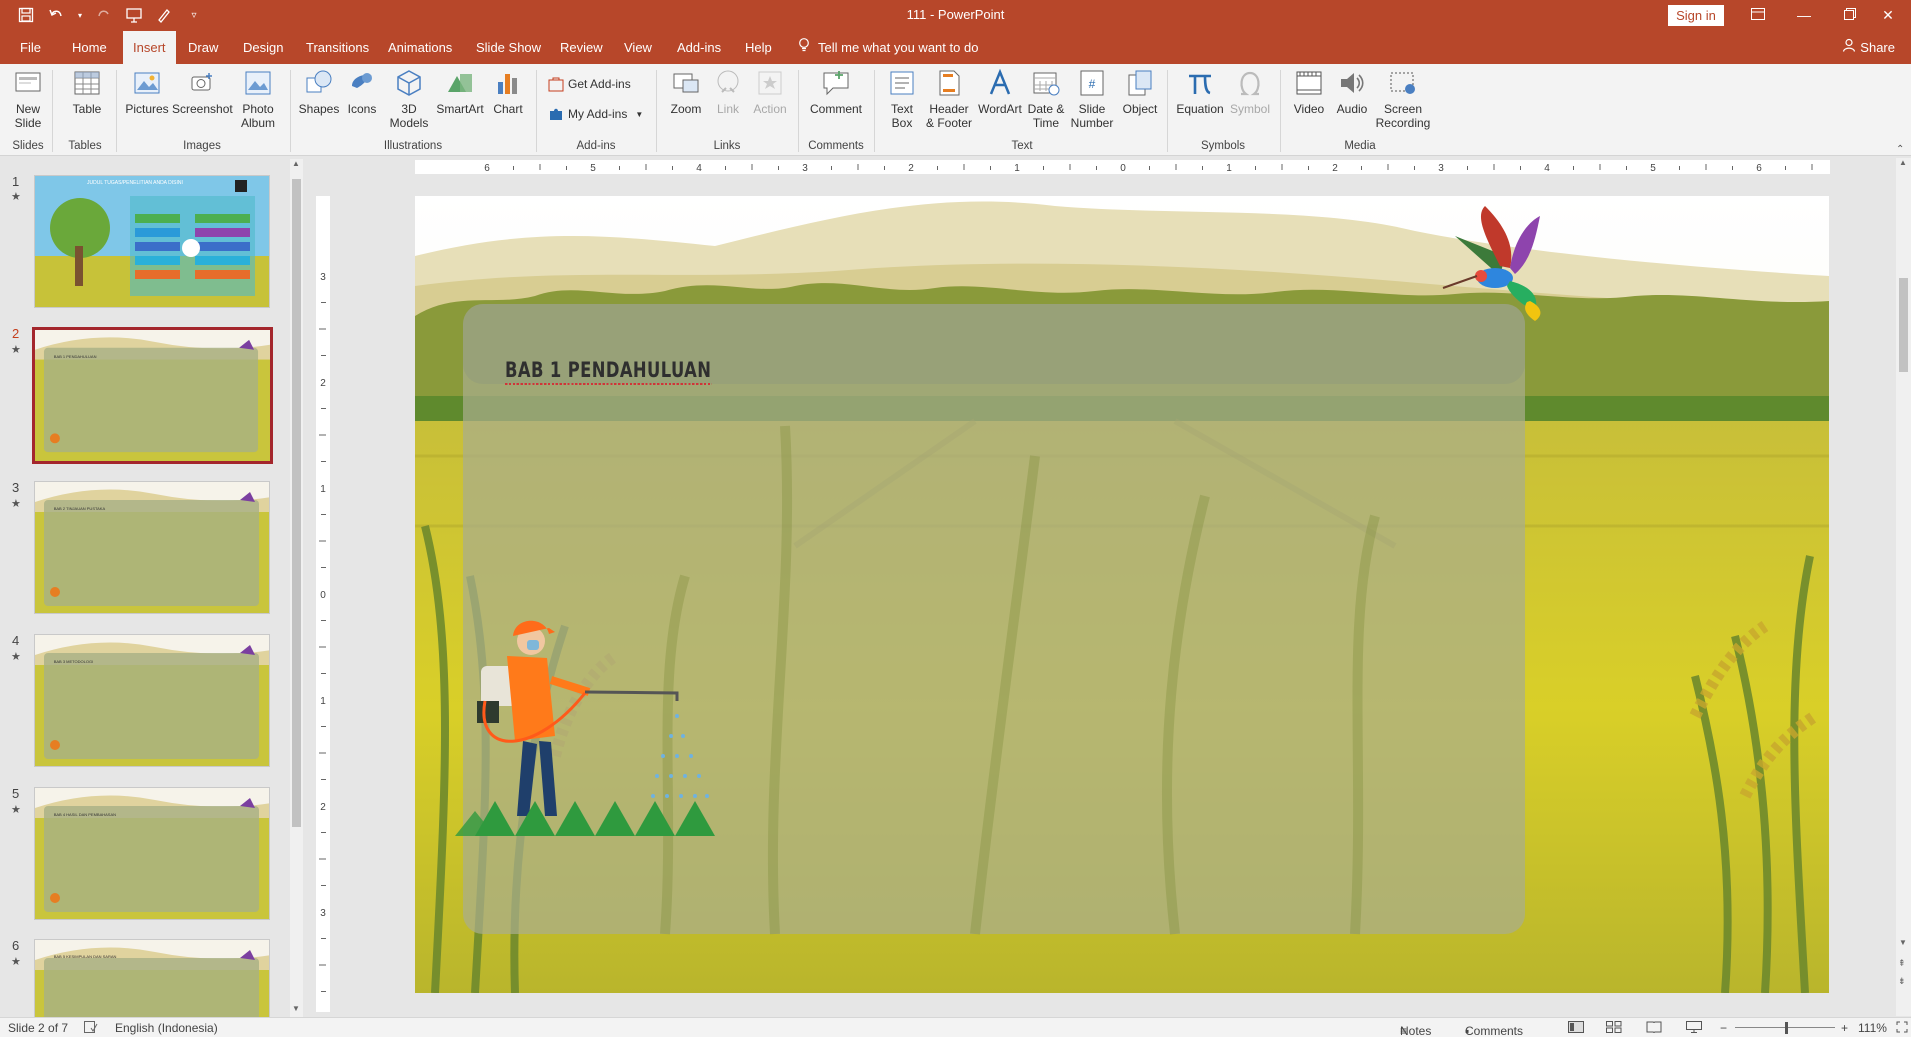  I want to click on tab-transitions: Transitions, so click(337, 47).